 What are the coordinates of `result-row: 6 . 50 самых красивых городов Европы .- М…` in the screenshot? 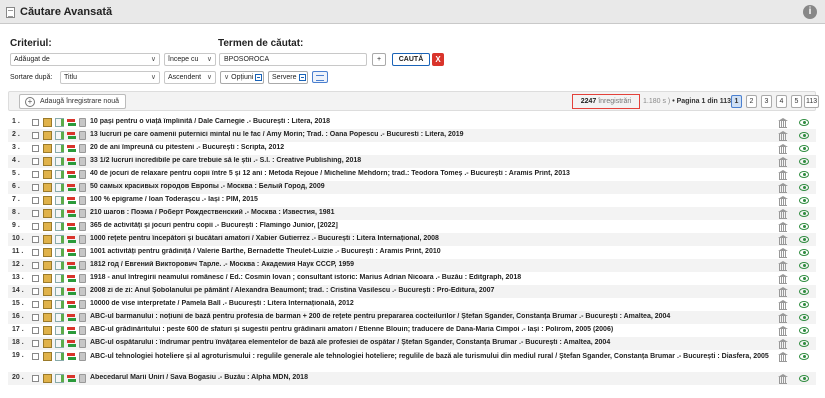 It's located at (412, 187).